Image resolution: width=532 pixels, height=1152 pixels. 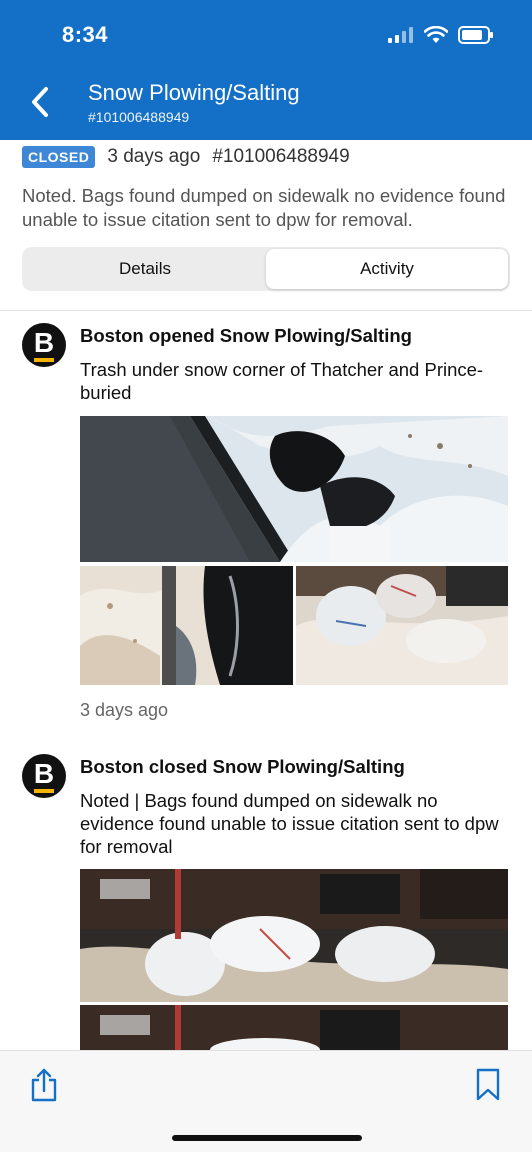 What do you see at coordinates (154, 156) in the screenshot?
I see `request-age: 3 days ago` at bounding box center [154, 156].